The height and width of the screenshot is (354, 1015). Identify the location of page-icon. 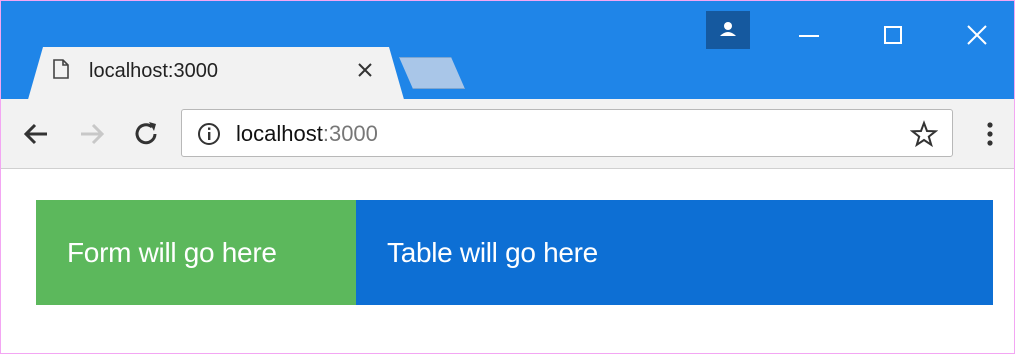
(61, 69).